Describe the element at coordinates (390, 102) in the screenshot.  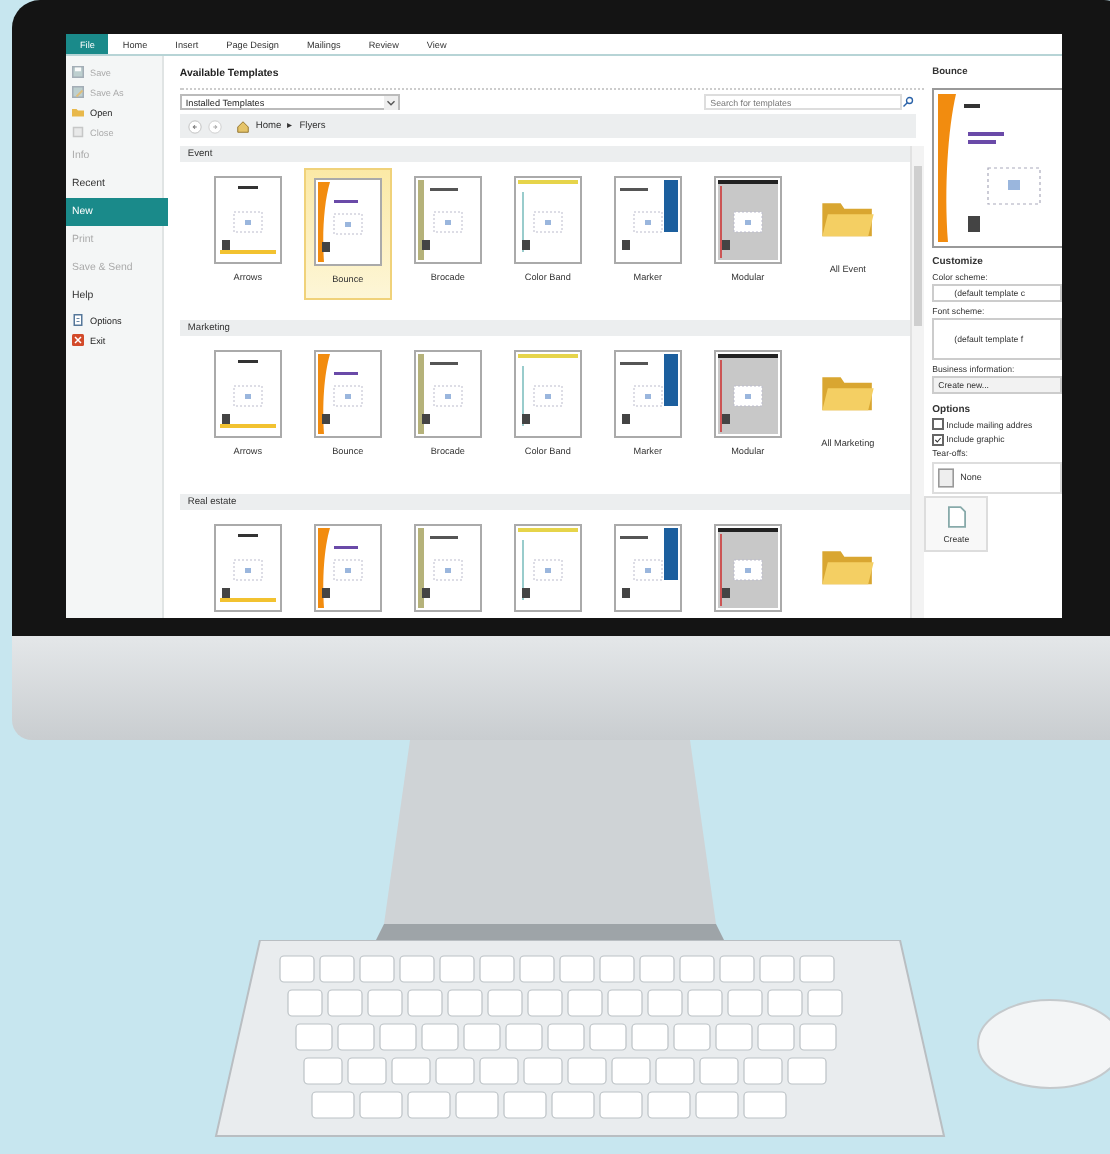
I see `dropdown-arrow-icon` at that location.